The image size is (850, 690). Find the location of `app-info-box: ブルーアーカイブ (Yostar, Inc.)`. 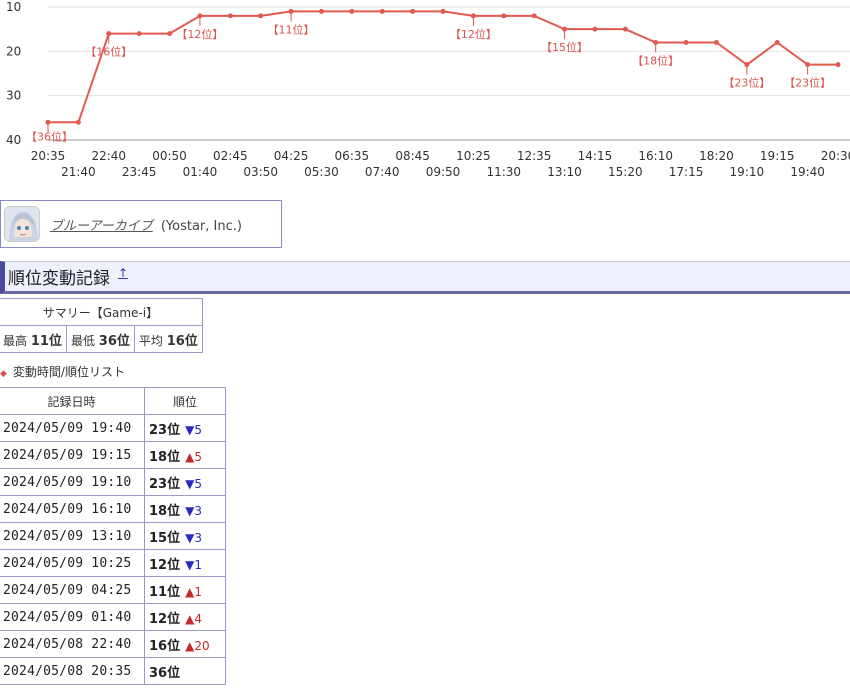

app-info-box: ブルーアーカイブ (Yostar, Inc.) is located at coordinates (141, 224).